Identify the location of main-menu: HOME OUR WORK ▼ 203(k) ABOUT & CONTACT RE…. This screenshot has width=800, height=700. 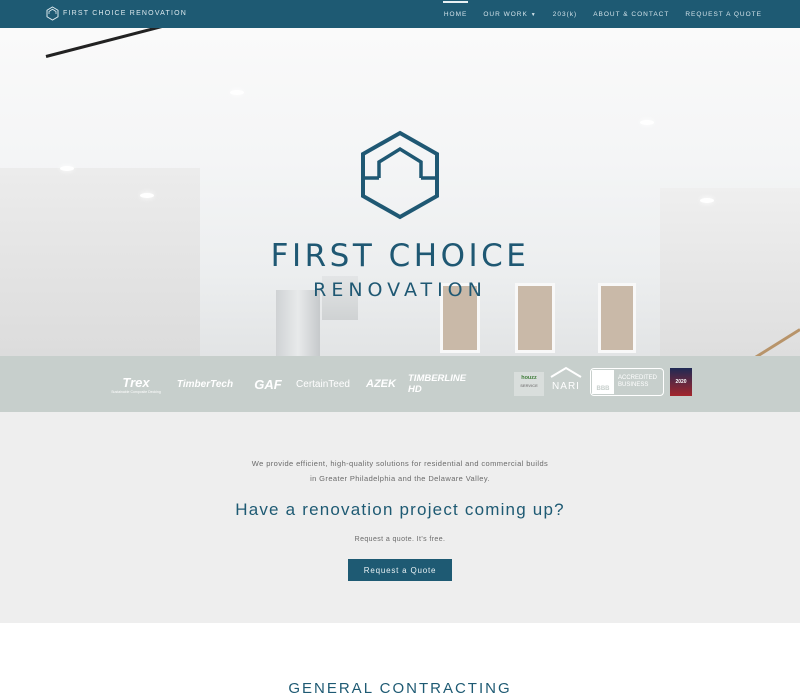
(595, 14).